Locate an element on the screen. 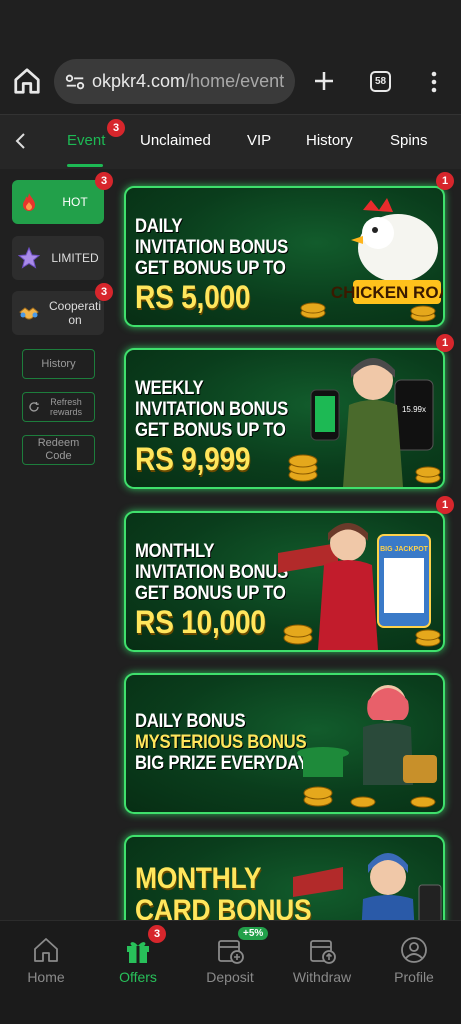 The height and width of the screenshot is (1024, 461). more-menu-icon is located at coordinates (434, 82).